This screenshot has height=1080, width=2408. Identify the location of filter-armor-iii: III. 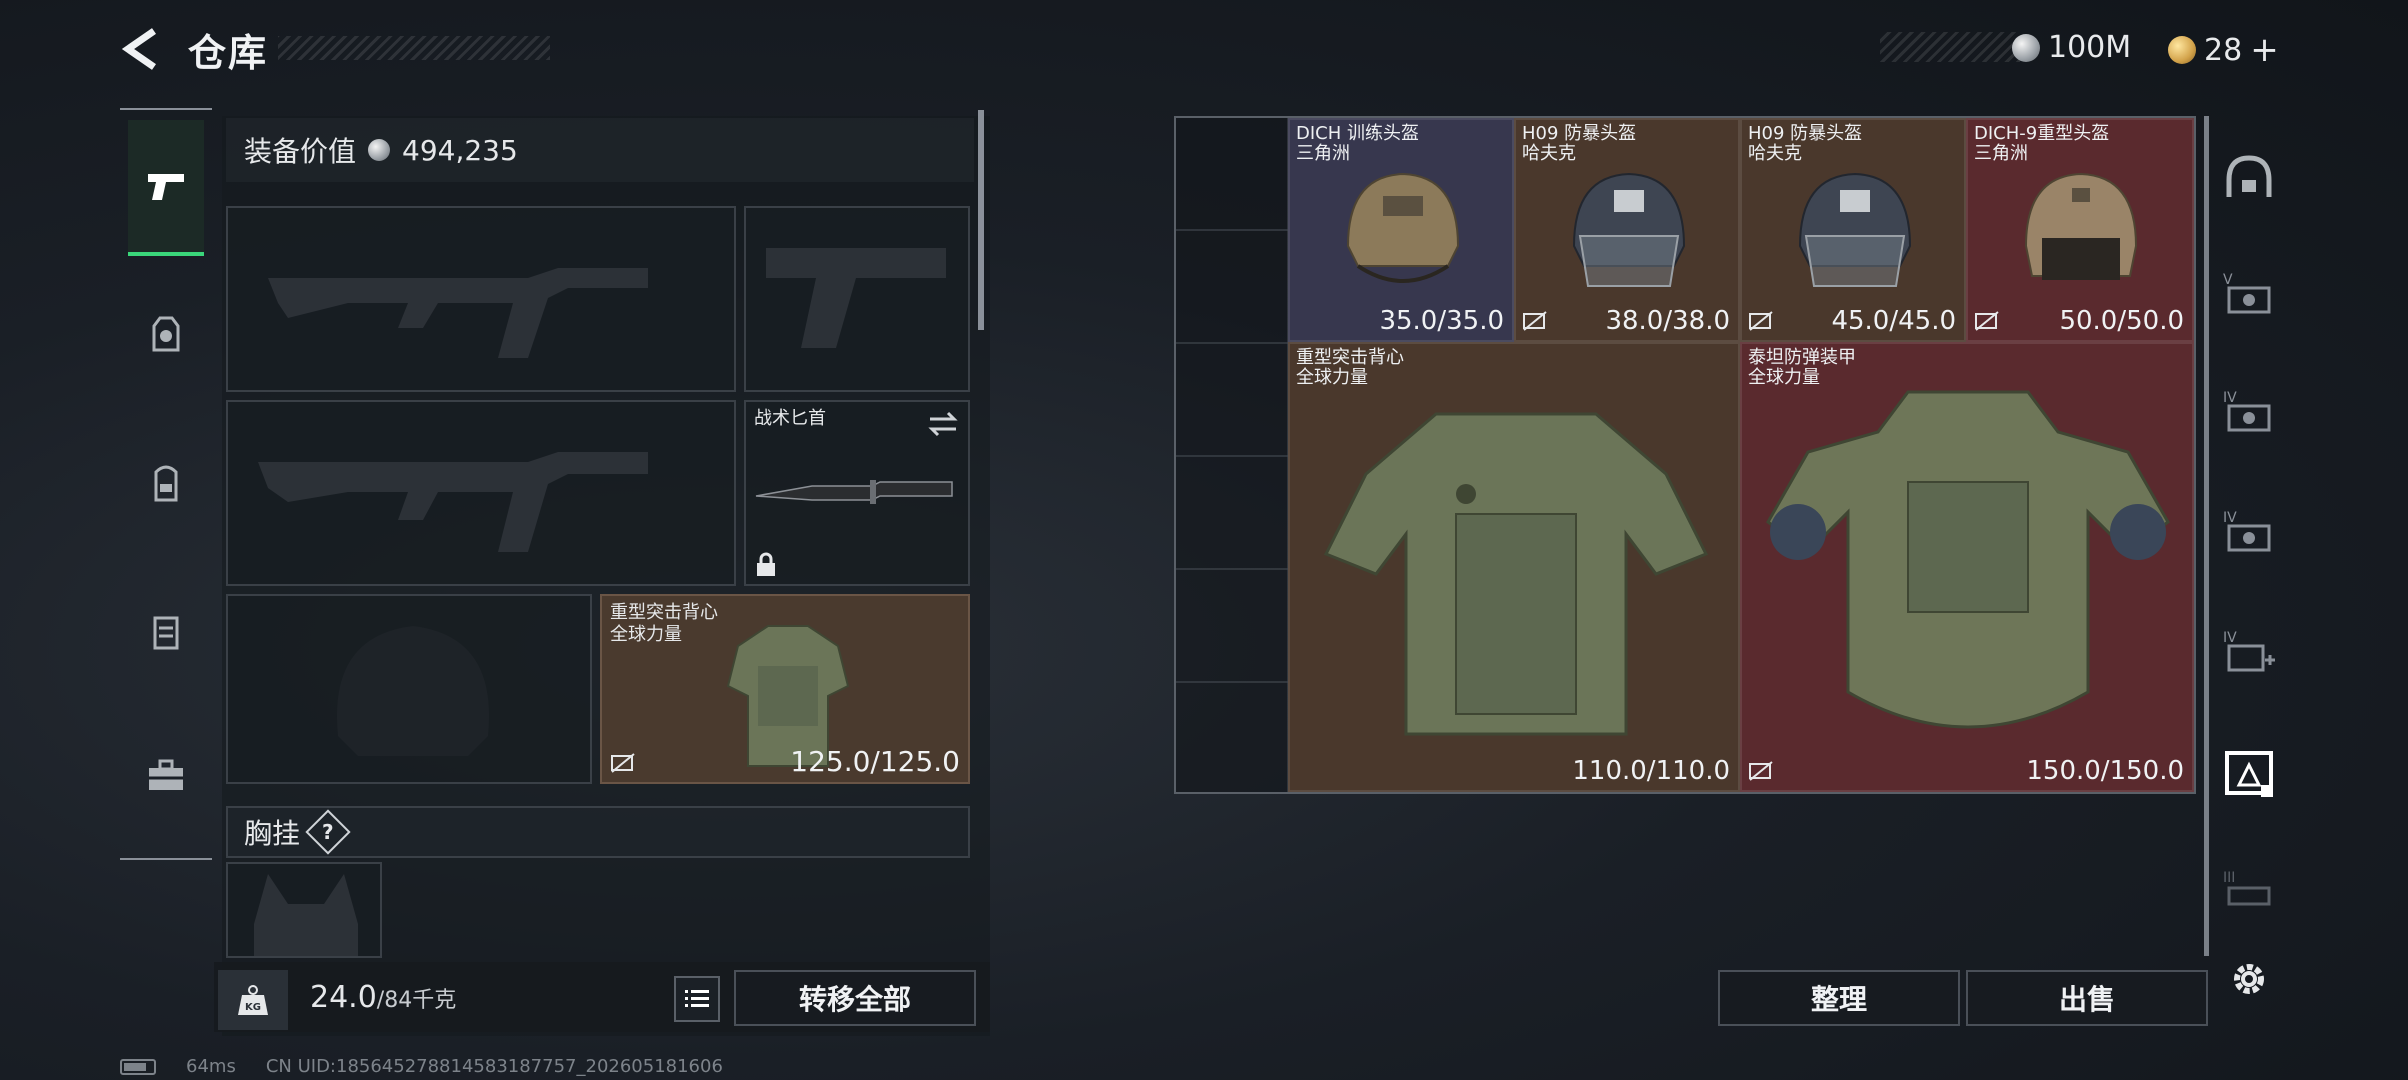
(2249, 893).